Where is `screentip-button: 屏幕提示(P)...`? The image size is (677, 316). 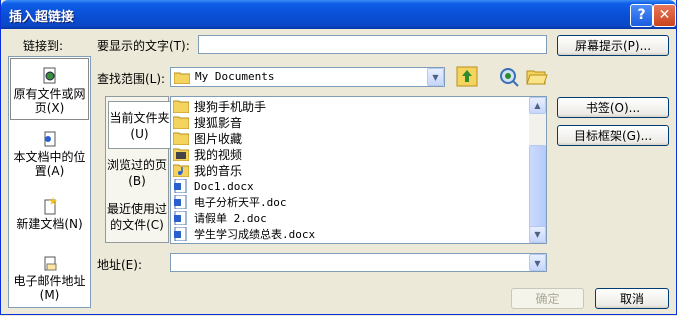 screentip-button: 屏幕提示(P)... is located at coordinates (613, 45).